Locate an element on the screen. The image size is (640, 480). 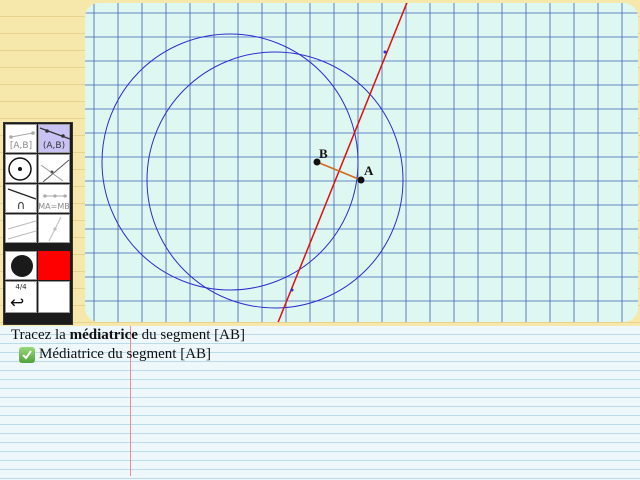
parallel-tool-icon is located at coordinates (22, 230).